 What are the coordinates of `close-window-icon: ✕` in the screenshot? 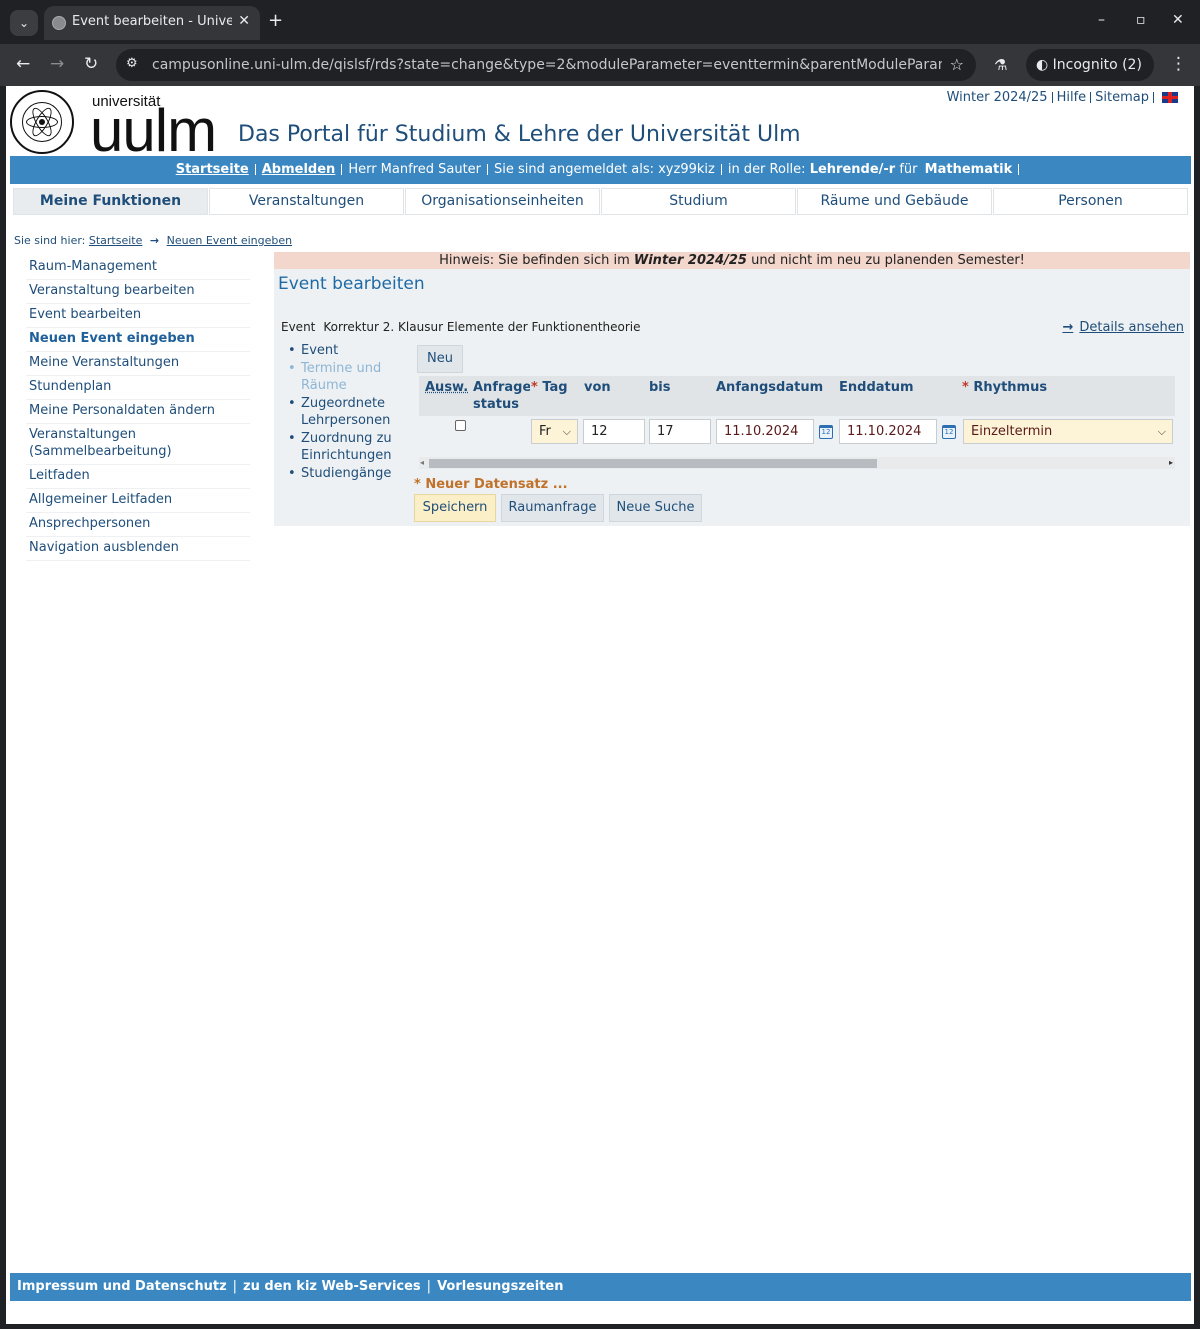 It's located at (1178, 20).